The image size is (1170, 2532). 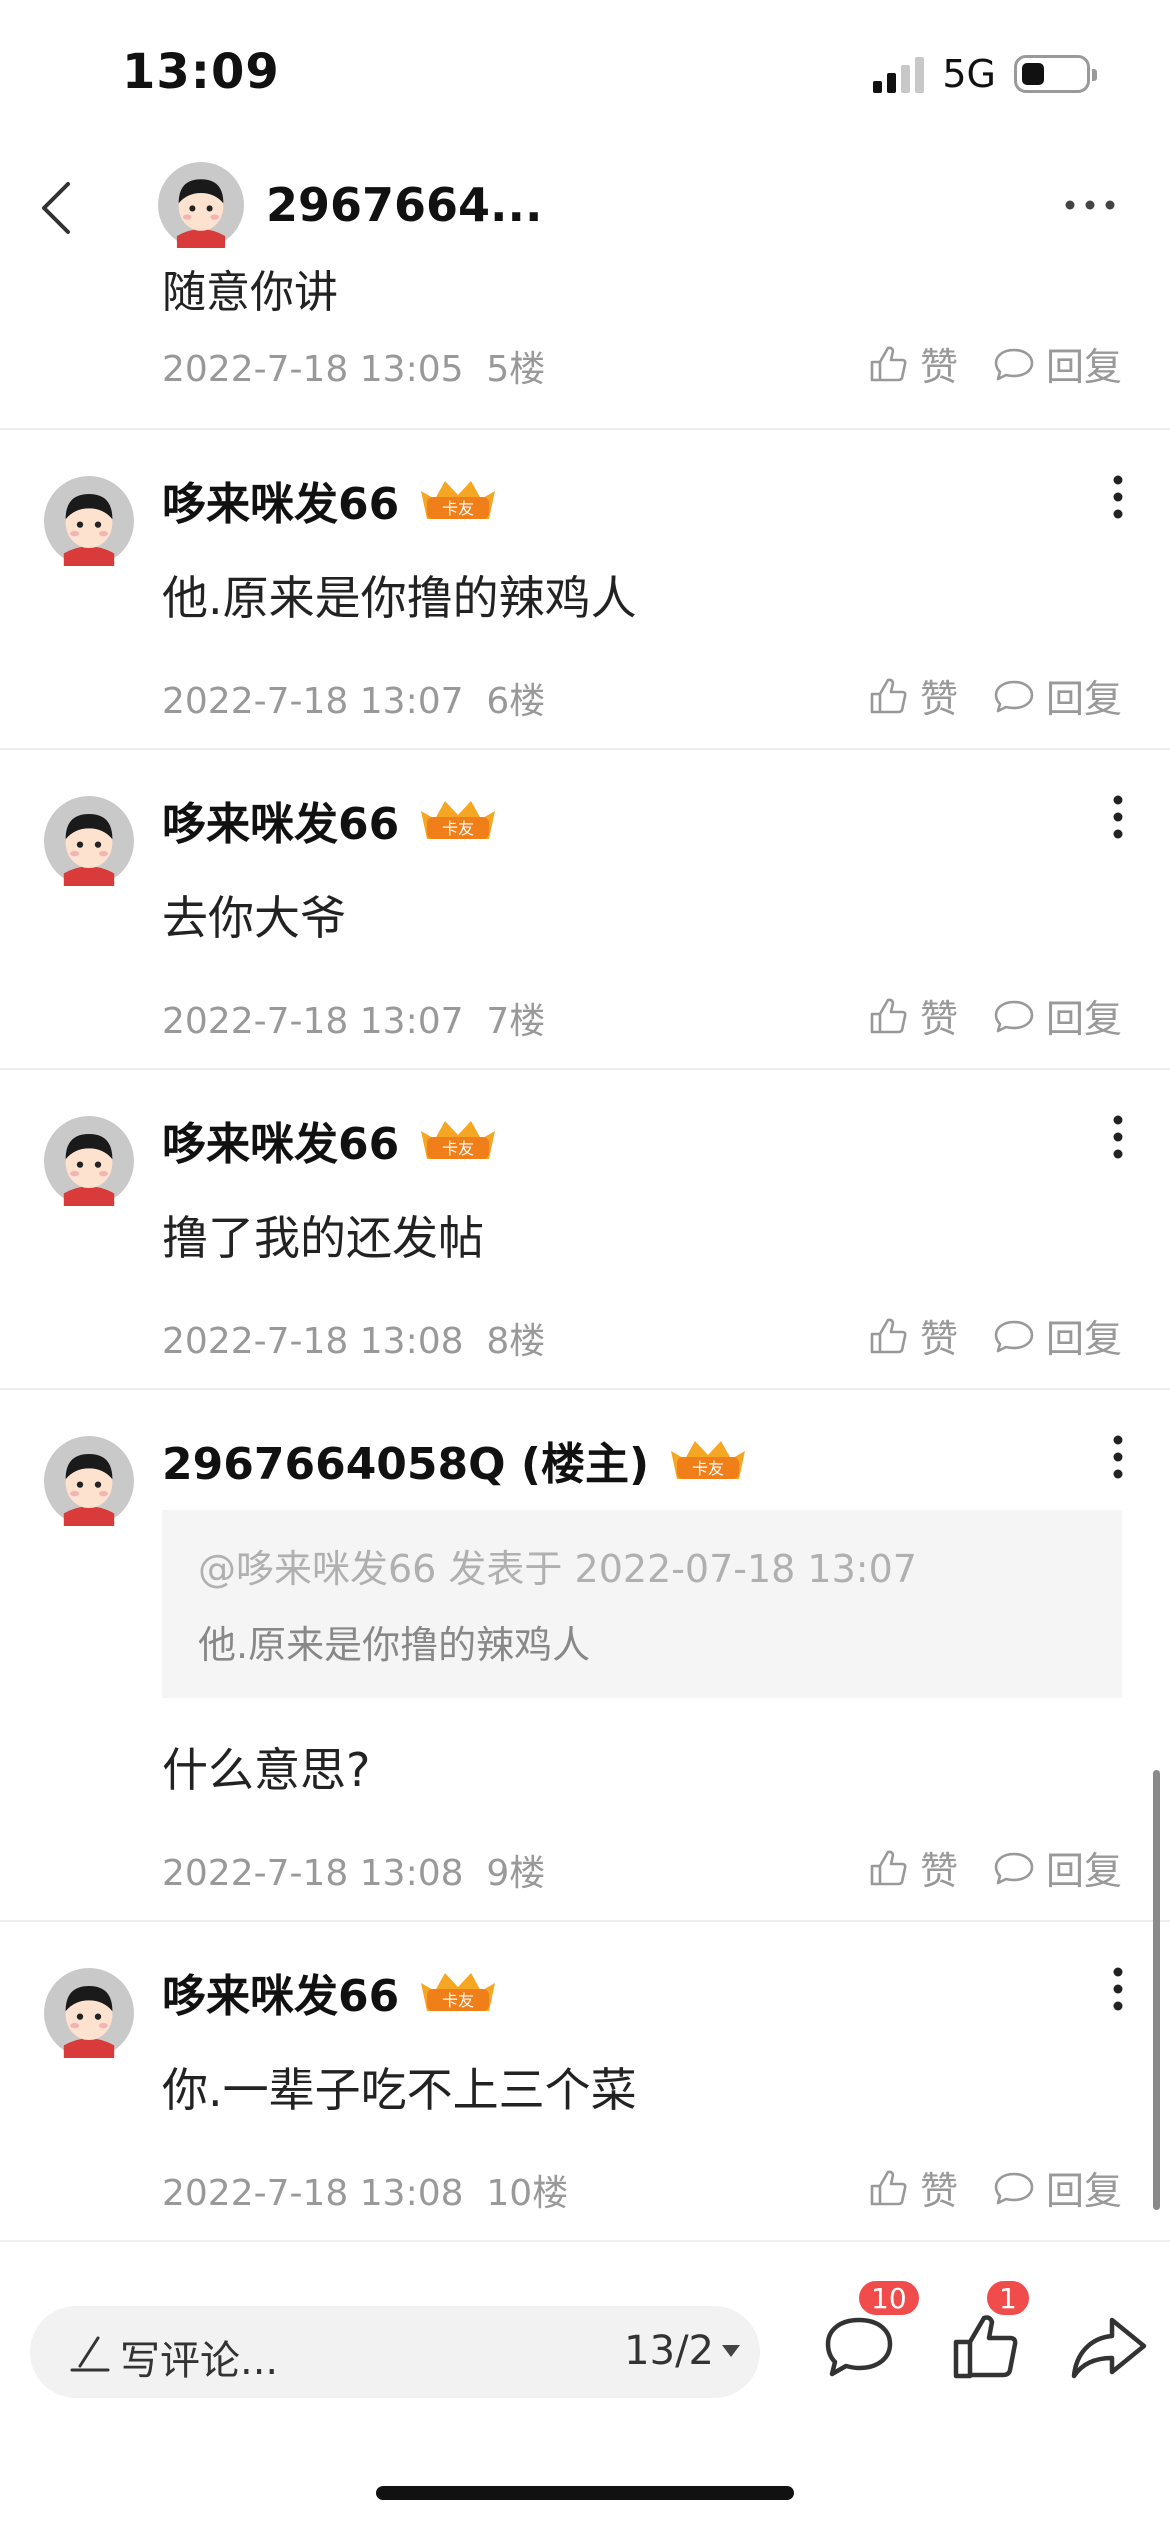 What do you see at coordinates (1109, 2347) in the screenshot?
I see `share-icon` at bounding box center [1109, 2347].